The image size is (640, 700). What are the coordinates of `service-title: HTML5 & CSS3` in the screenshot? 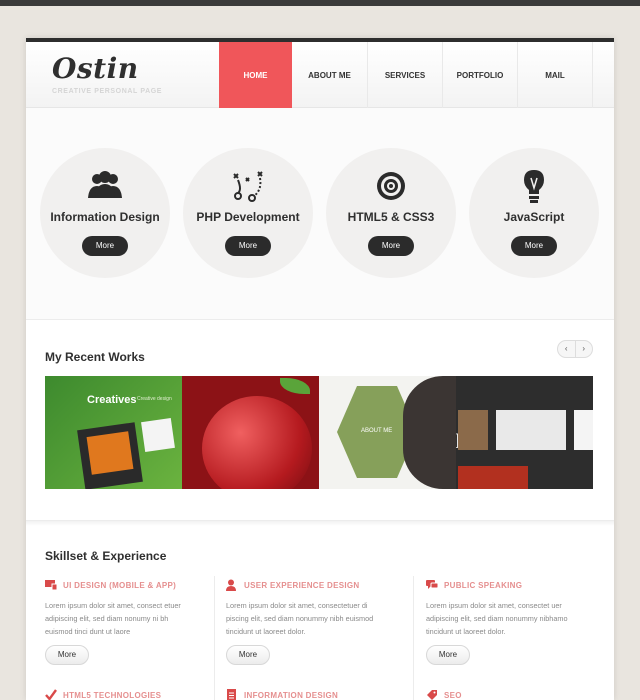 It's located at (391, 217).